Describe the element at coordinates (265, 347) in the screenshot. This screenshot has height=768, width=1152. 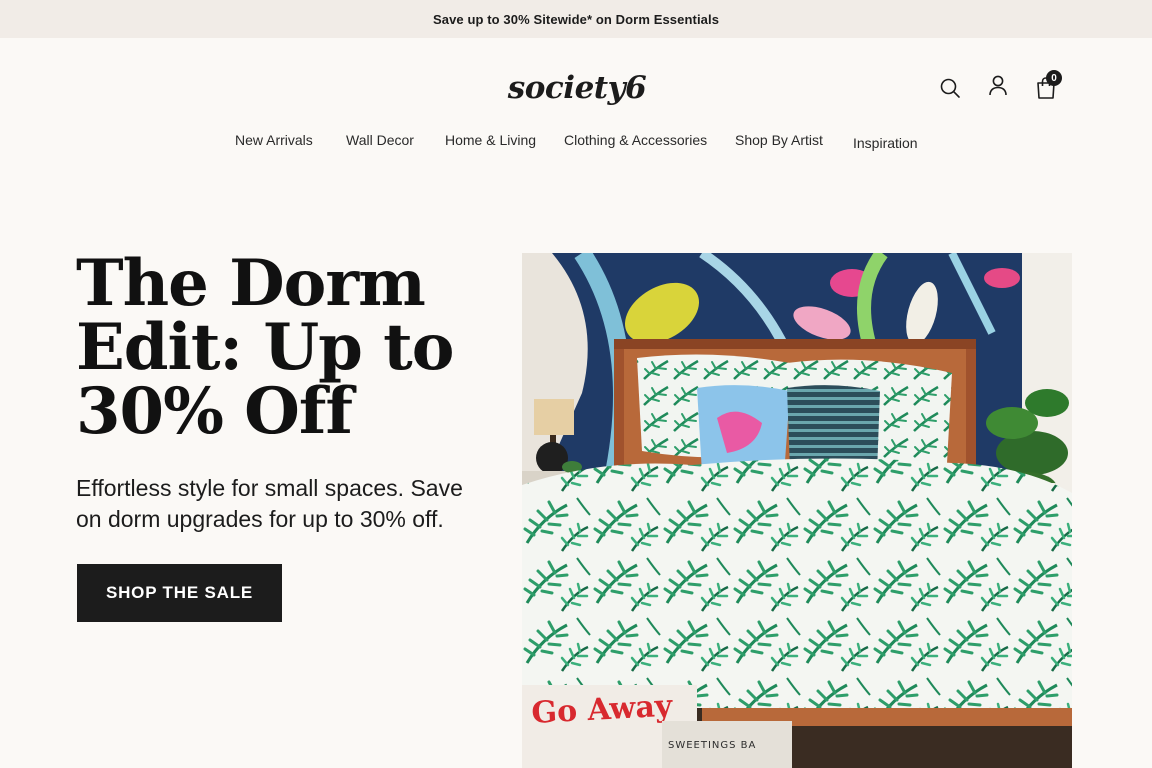
I see `hero-title: The Dorm Edit: Up to 30% Off` at that location.